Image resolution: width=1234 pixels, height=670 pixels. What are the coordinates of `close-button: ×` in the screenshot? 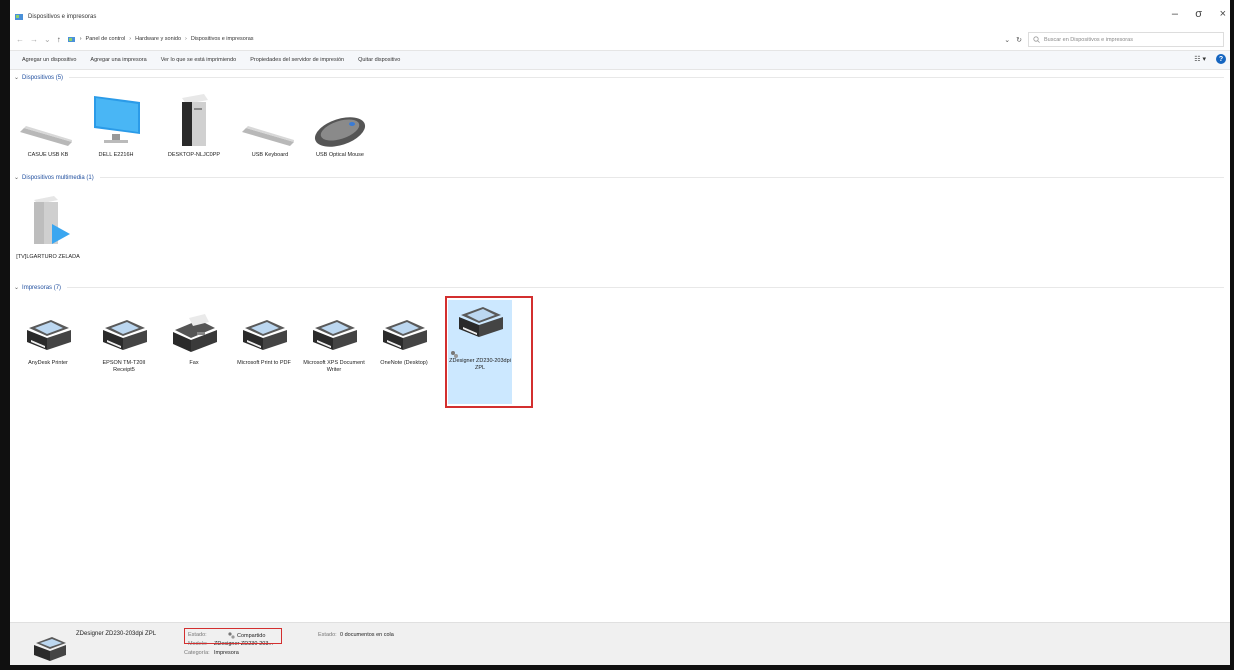 It's located at (1223, 14).